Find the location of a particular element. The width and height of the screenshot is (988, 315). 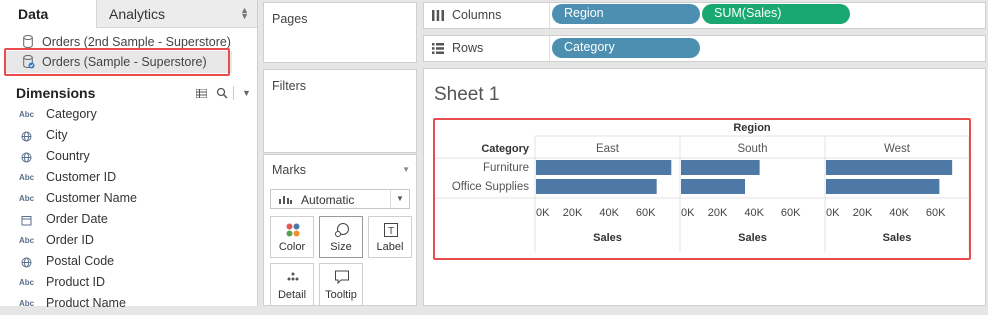

columns-icon is located at coordinates (438, 15).